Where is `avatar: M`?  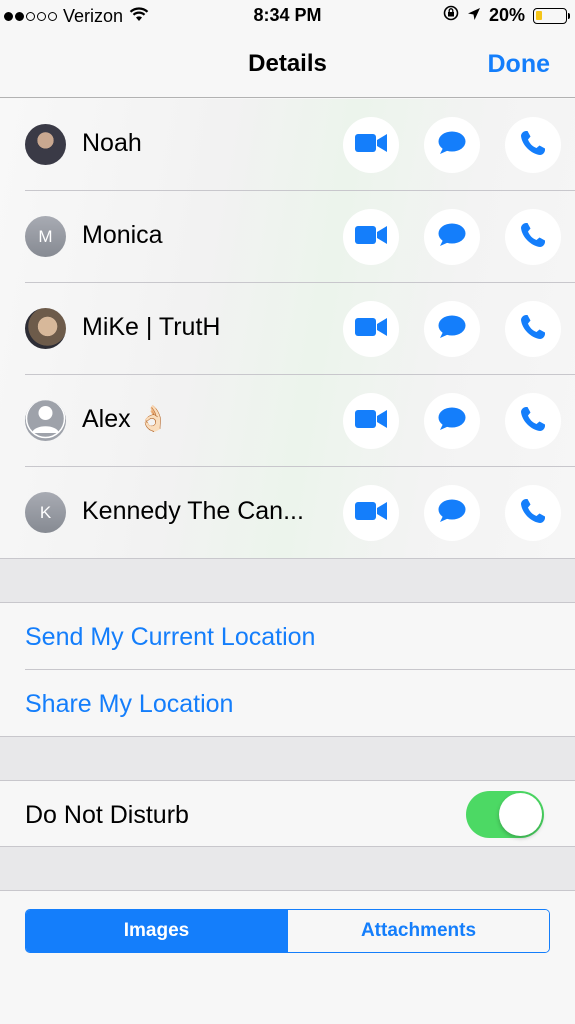 avatar: M is located at coordinates (45, 236).